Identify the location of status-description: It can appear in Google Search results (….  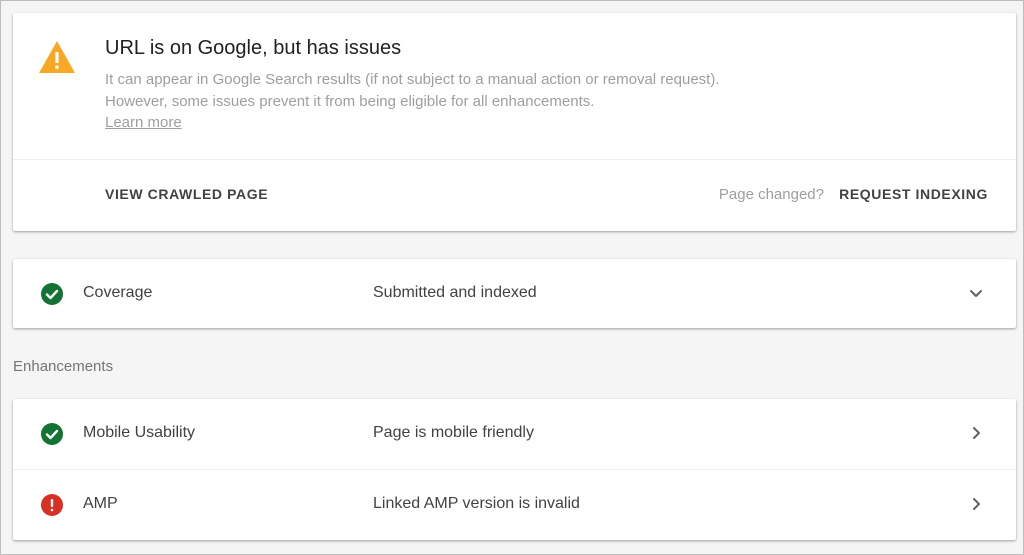
(412, 90).